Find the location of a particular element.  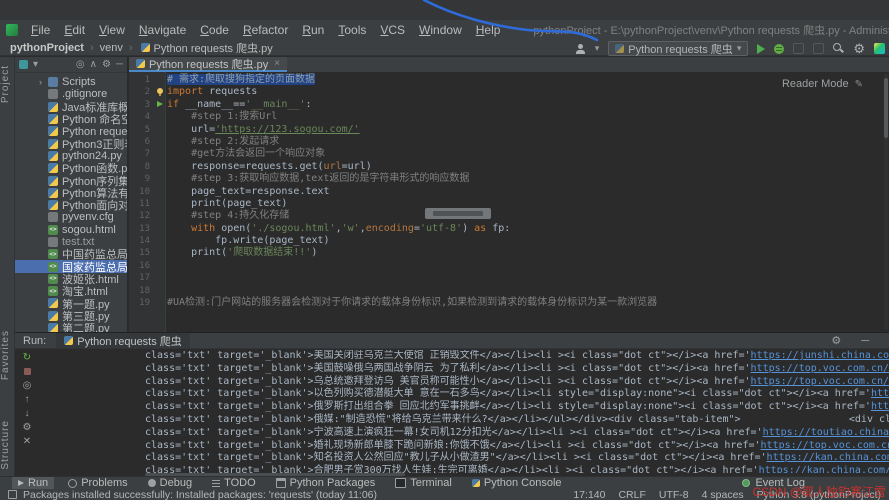

stop-square is located at coordinates (27, 371).